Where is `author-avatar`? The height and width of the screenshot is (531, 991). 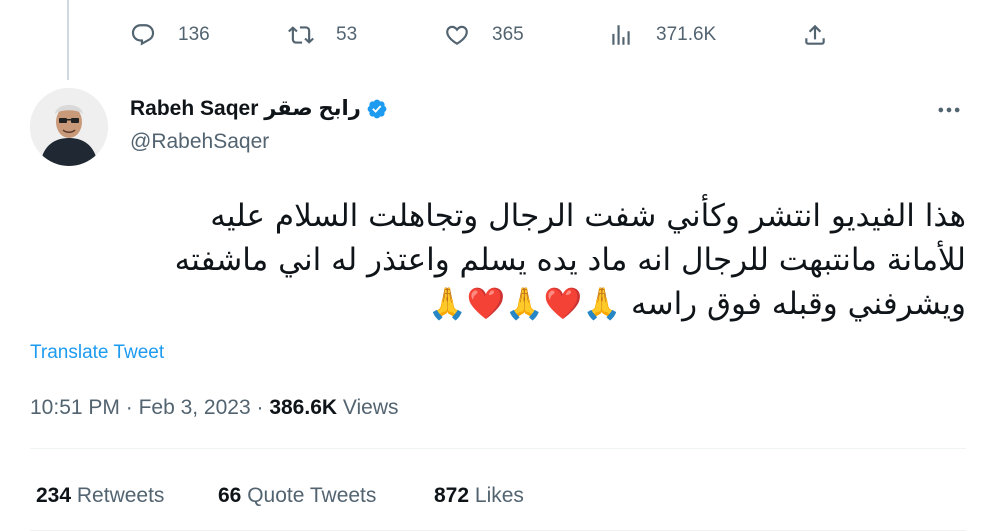 author-avatar is located at coordinates (69, 127).